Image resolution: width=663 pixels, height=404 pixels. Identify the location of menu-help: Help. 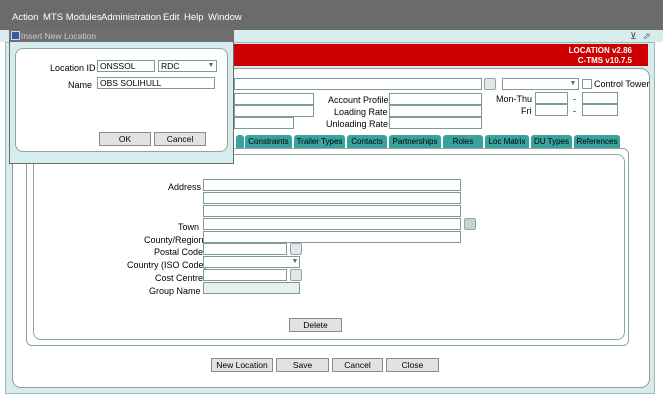
(194, 17).